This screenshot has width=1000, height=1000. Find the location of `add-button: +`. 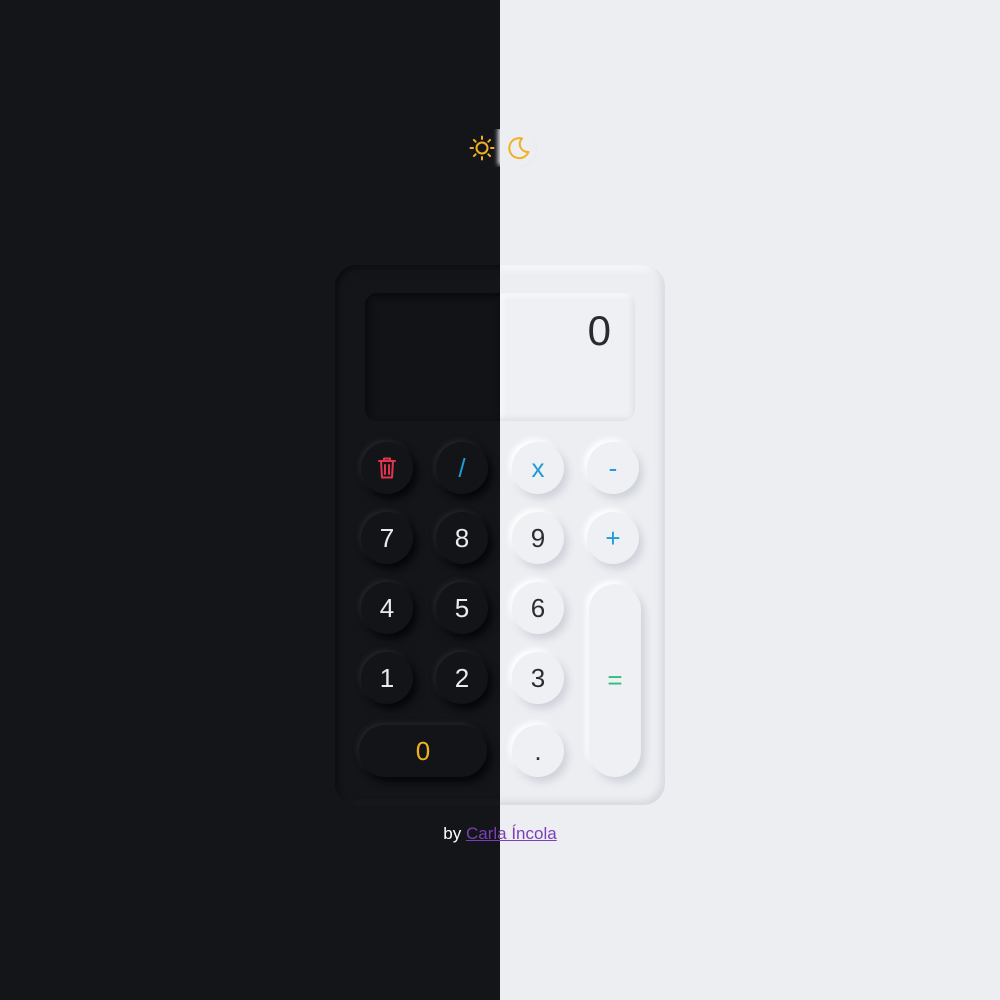

add-button: + is located at coordinates (613, 538).